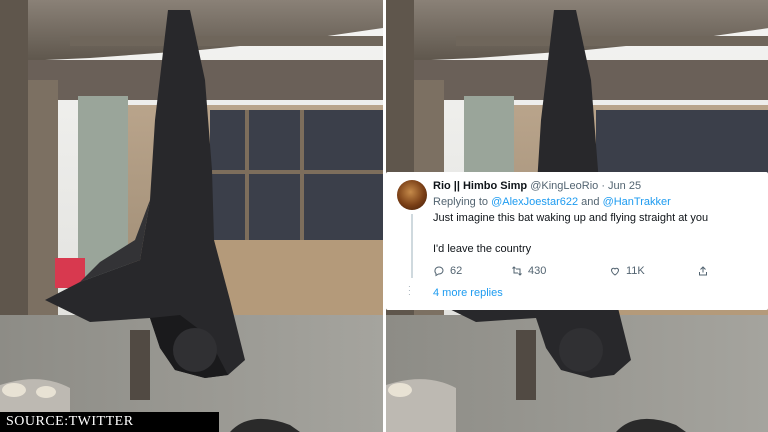 The image size is (768, 432). What do you see at coordinates (586, 186) in the screenshot?
I see `tweet-handle-meta: @KingLeoRio · Jun 25` at bounding box center [586, 186].